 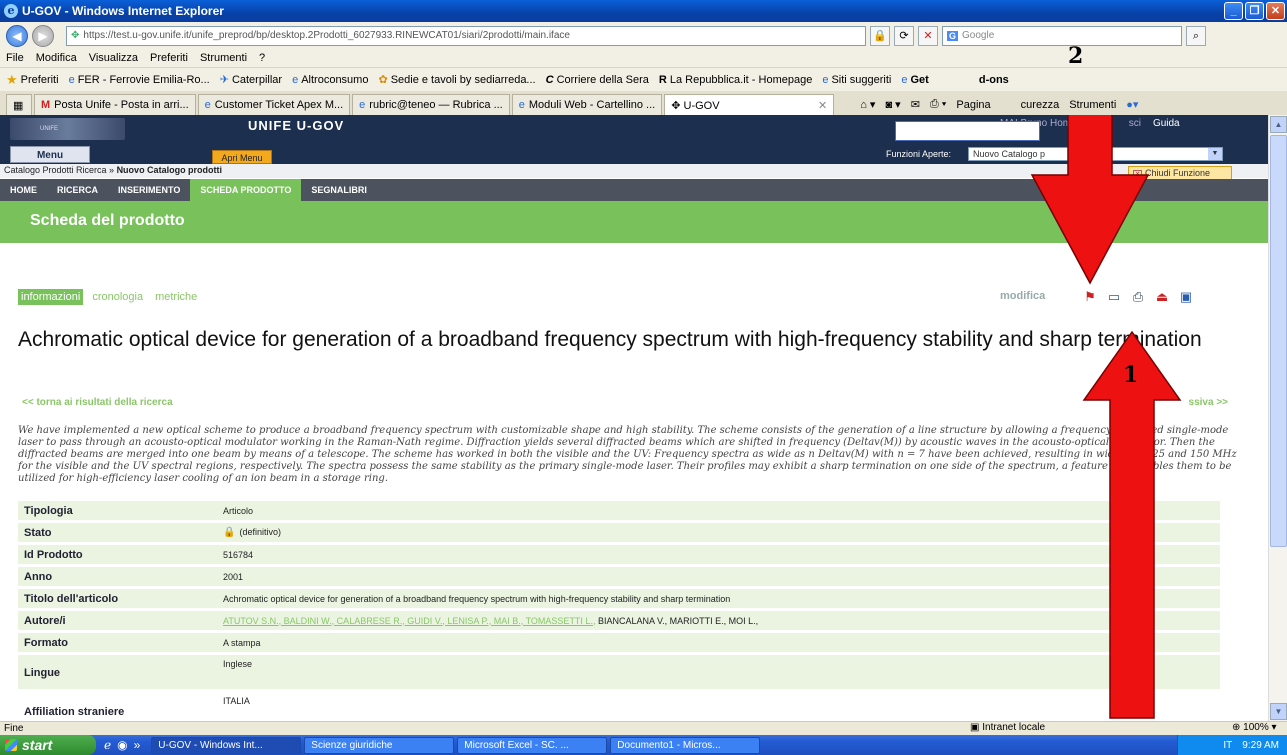 What do you see at coordinates (19, 104) in the screenshot?
I see `quick-tabs-icon: ▦` at bounding box center [19, 104].